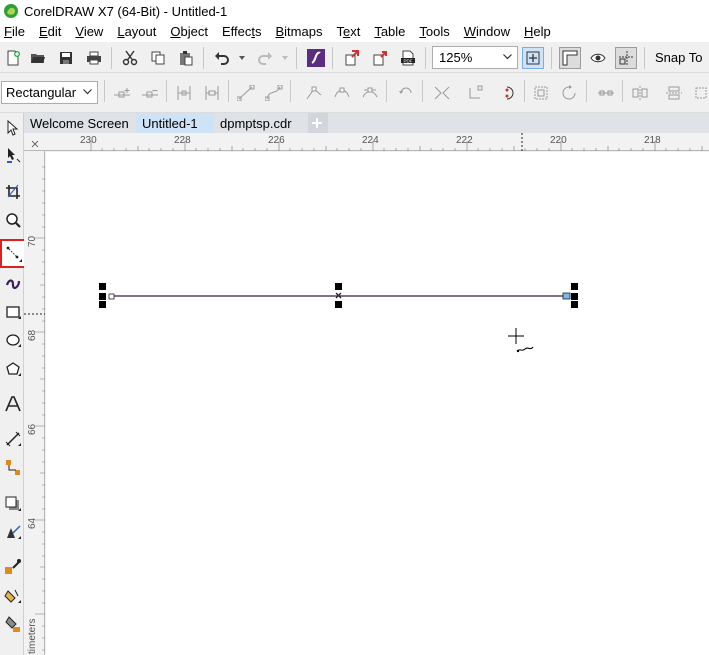  What do you see at coordinates (87, 92) in the screenshot?
I see `chevron-down-icon` at bounding box center [87, 92].